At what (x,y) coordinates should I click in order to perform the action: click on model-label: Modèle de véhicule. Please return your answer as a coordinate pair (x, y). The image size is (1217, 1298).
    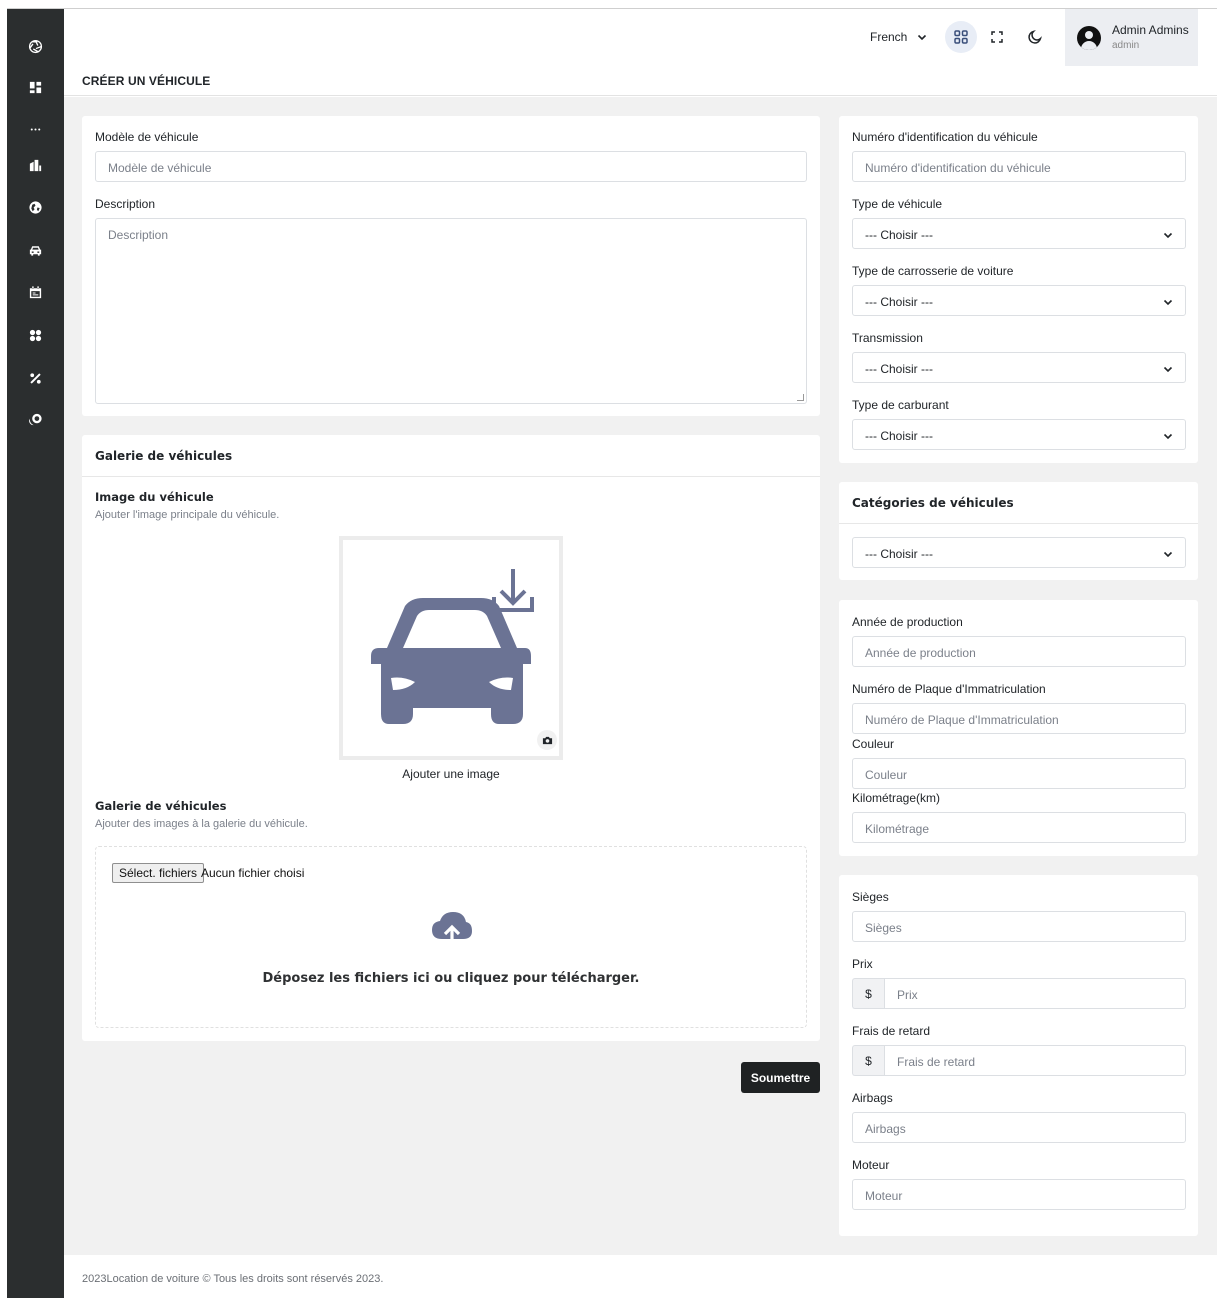
    Looking at the image, I should click on (147, 137).